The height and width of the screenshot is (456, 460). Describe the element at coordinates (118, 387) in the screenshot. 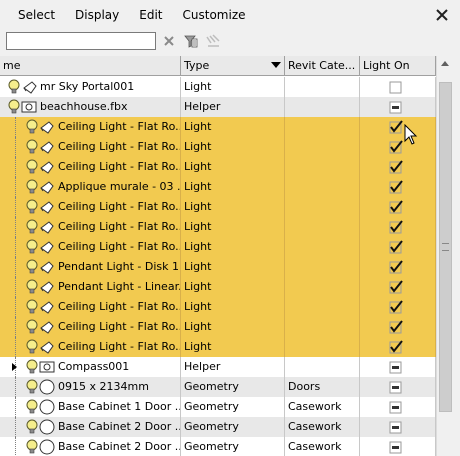

I see `row-name: 0915 x 2134mm` at that location.